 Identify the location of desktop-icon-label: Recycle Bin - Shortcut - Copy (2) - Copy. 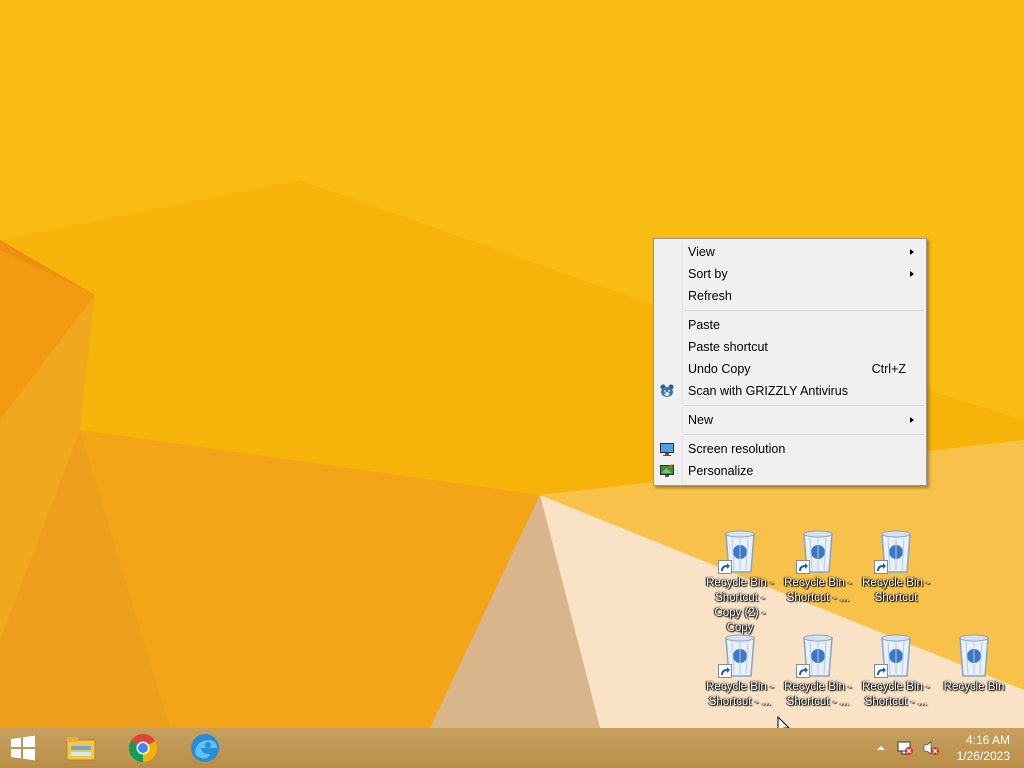
(740, 605).